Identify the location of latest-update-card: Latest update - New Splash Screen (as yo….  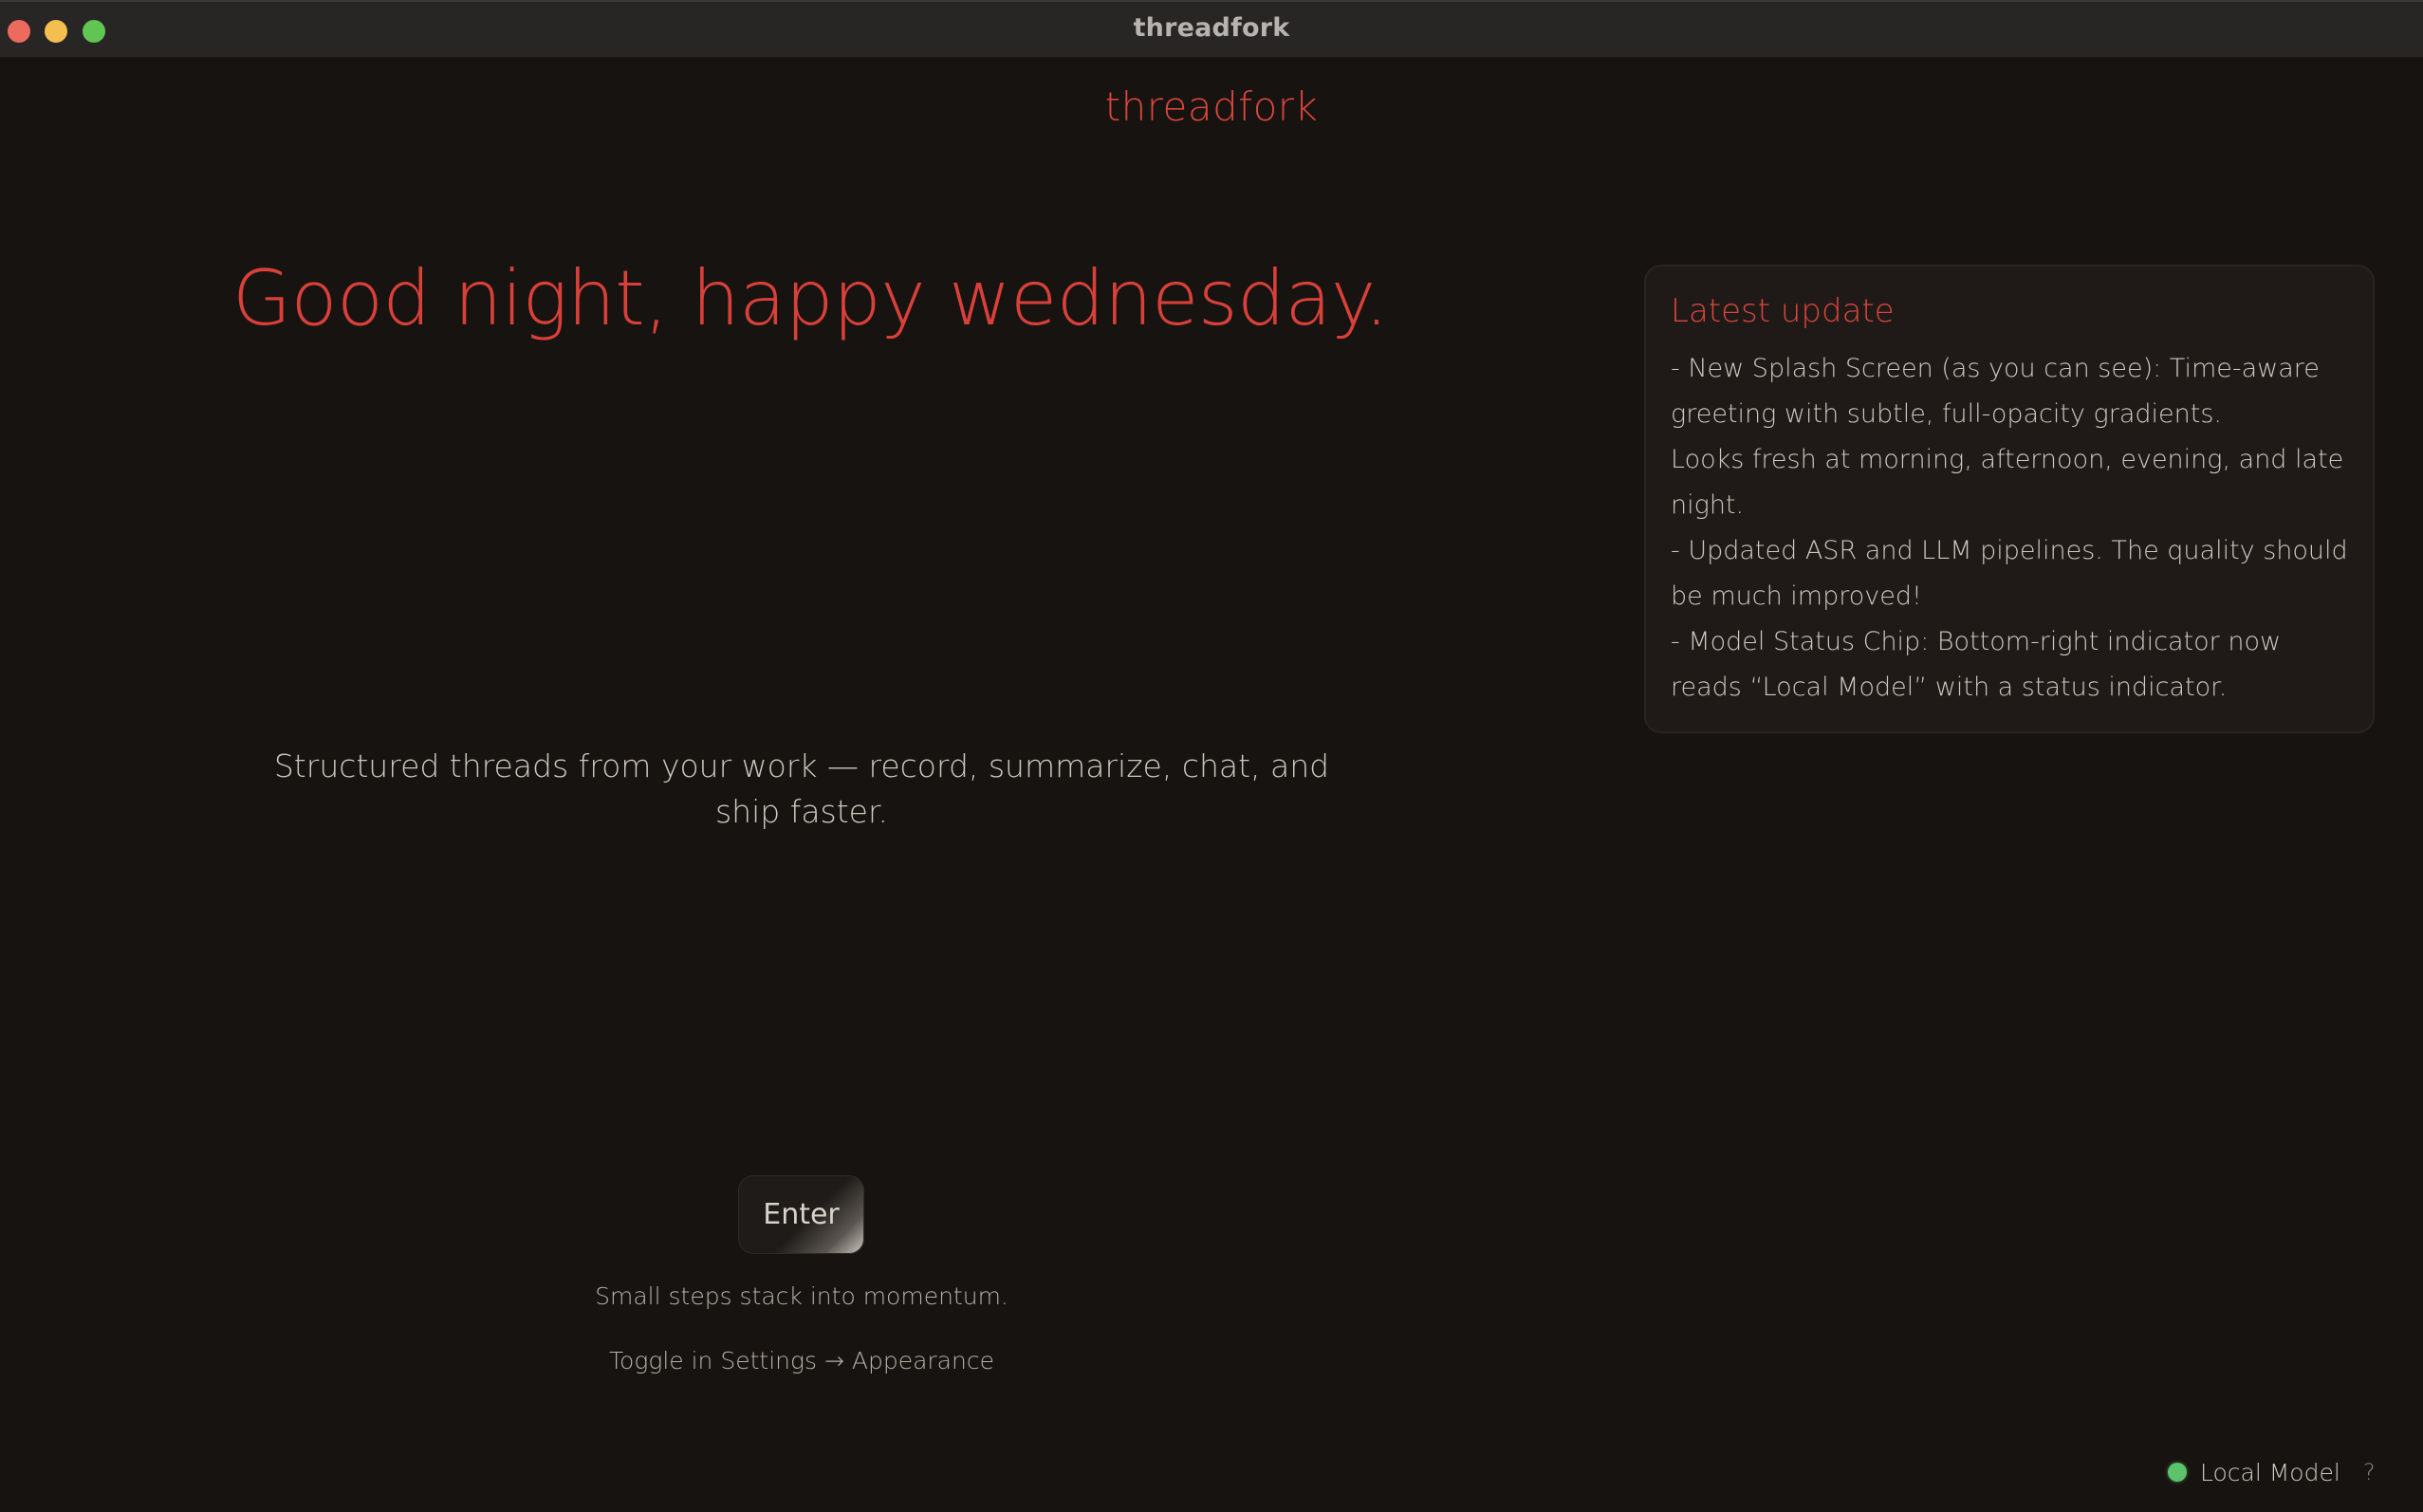
(2010, 499).